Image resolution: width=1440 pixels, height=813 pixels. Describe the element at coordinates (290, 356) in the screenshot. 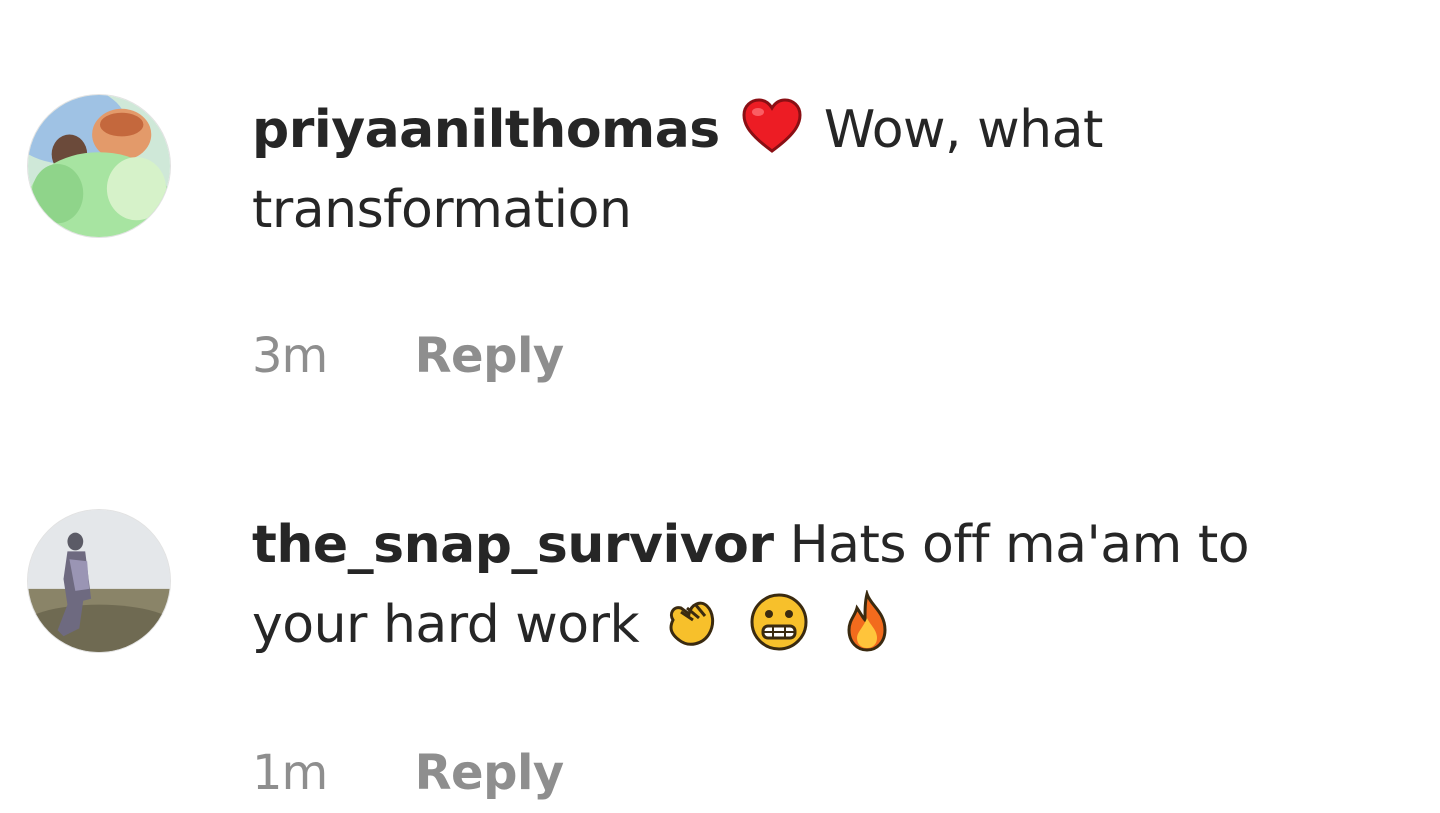

I see `comment-timestamp: 3m` at that location.